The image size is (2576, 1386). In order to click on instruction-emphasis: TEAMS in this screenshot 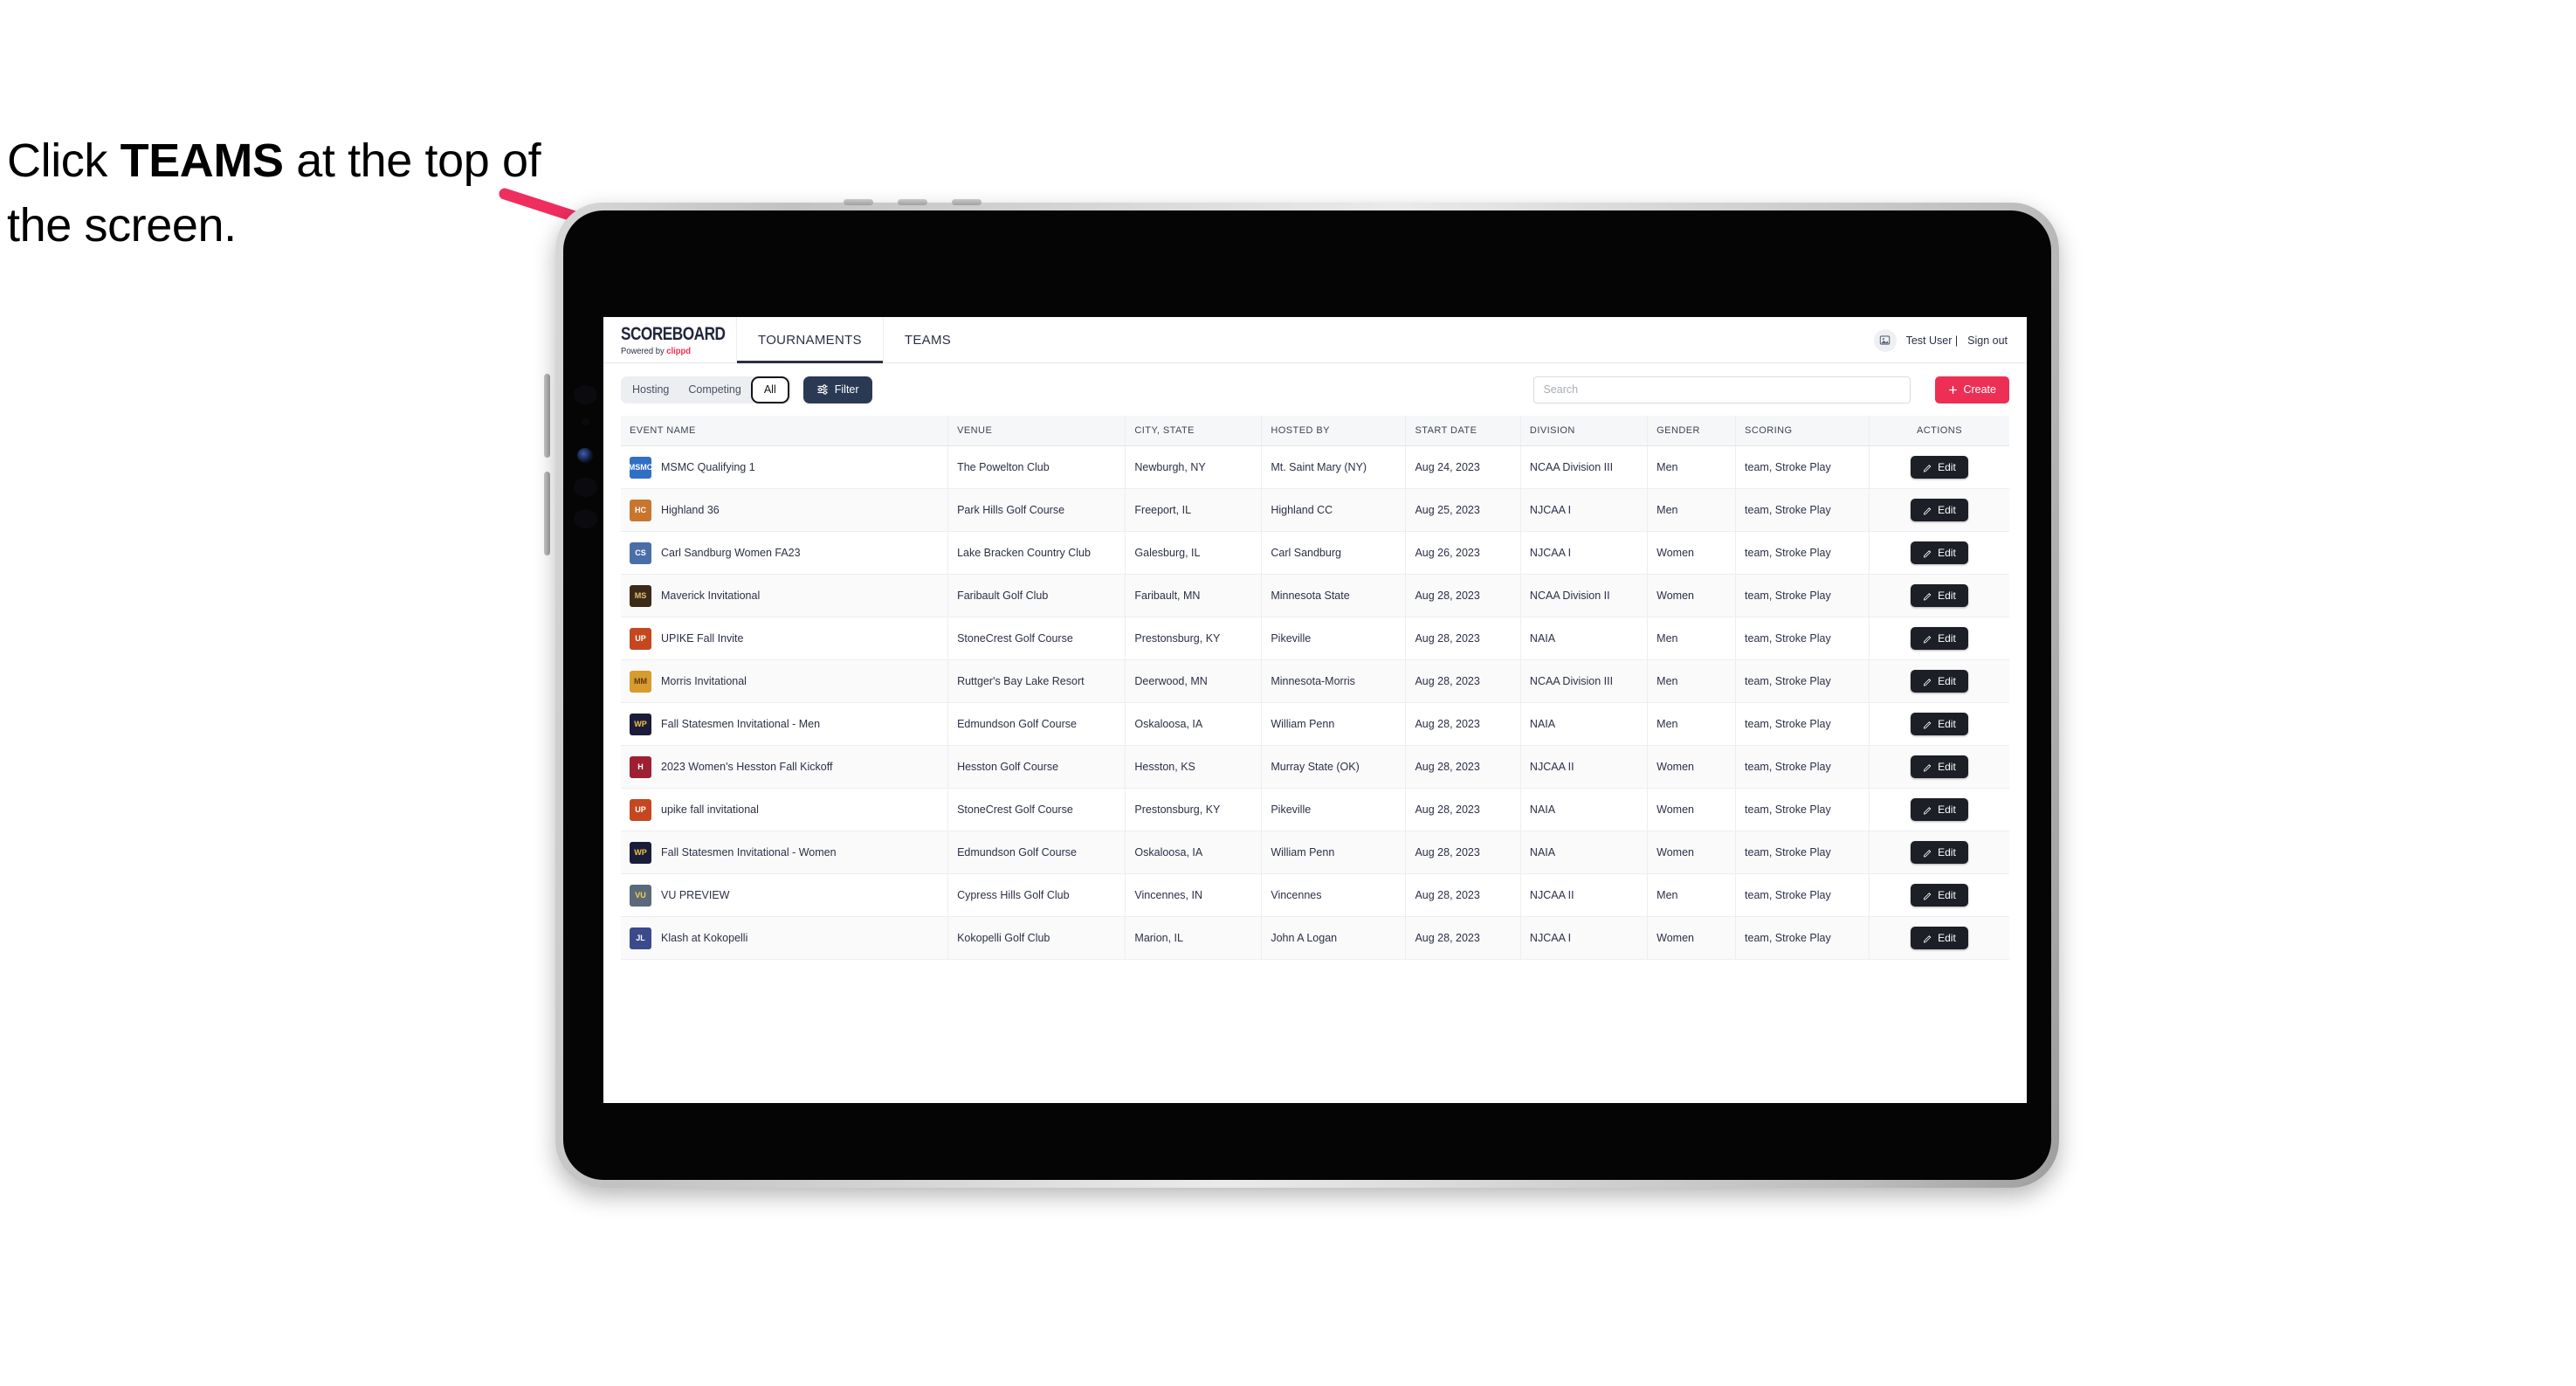, I will do `click(202, 160)`.